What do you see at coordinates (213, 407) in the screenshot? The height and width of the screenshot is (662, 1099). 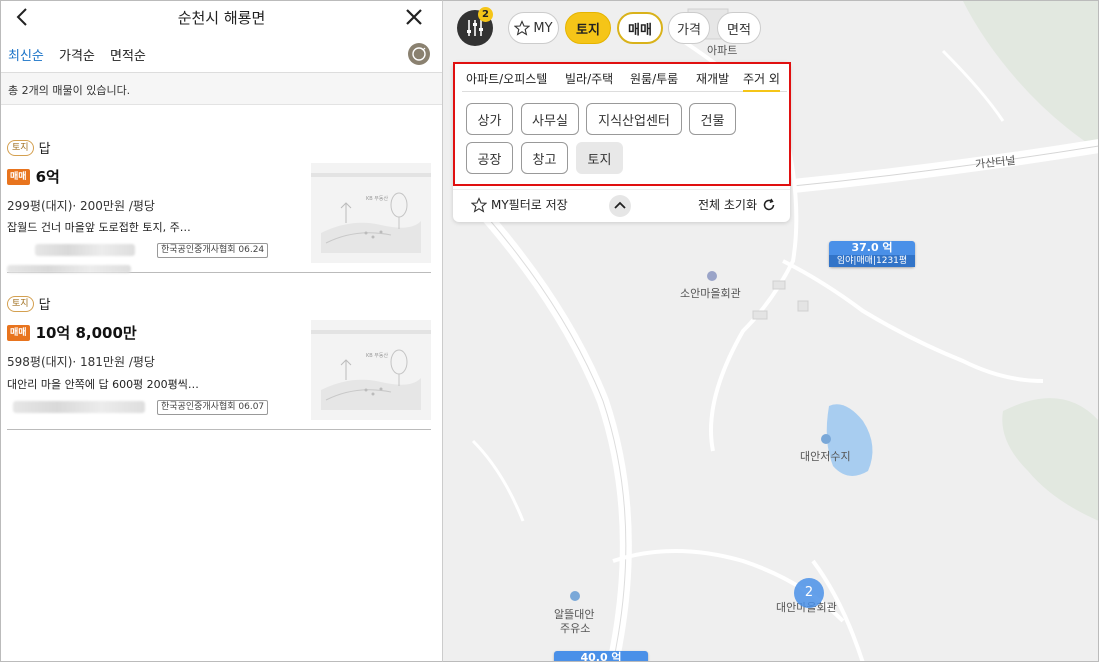 I see `agency-tag: 한국공인중개사협회 06.07` at bounding box center [213, 407].